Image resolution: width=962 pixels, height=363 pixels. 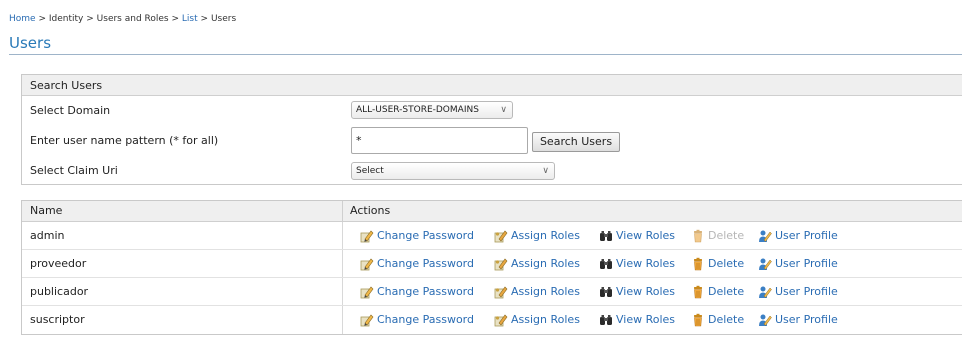 I want to click on username-pattern-label: Enter user name pattern (* for all), so click(x=124, y=140).